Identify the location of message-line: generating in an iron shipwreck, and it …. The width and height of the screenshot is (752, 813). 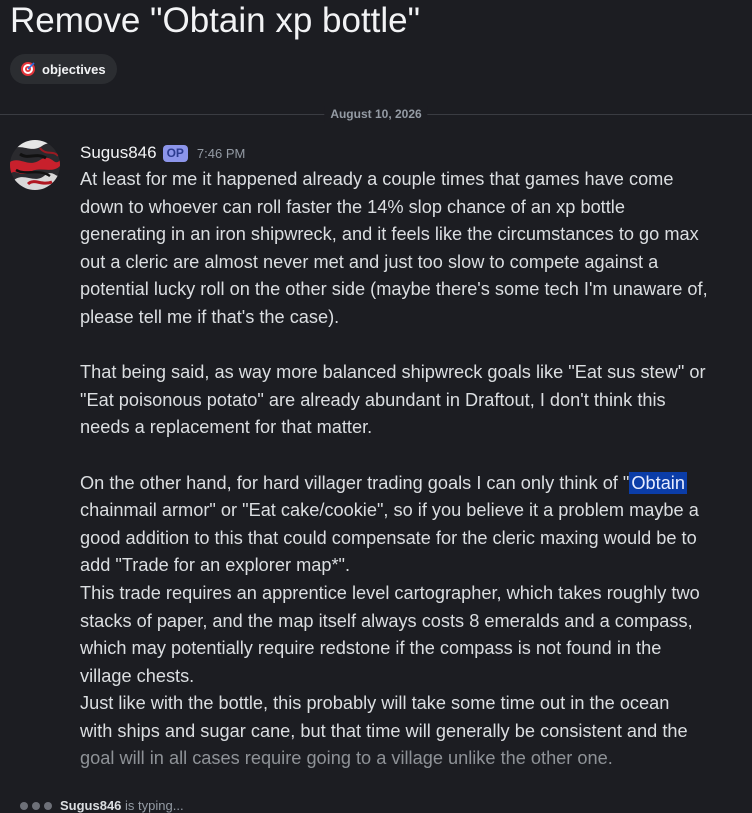
(389, 234).